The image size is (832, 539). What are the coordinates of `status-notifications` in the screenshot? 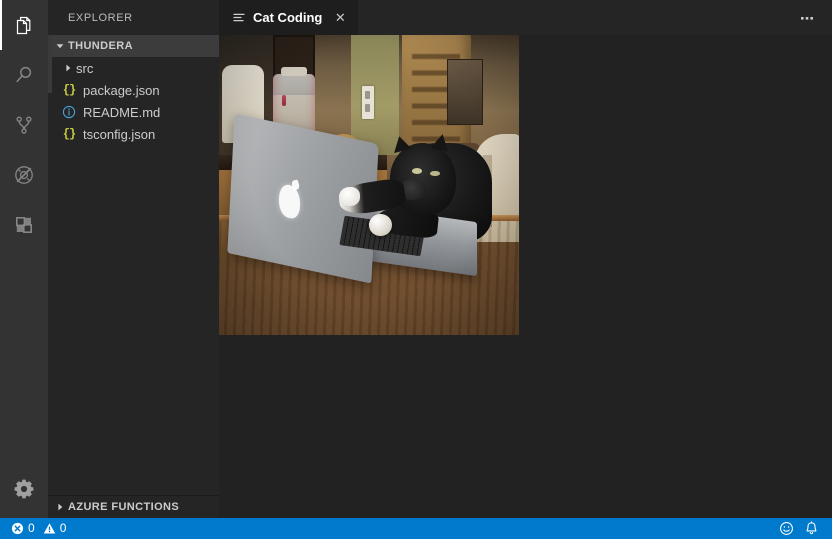 It's located at (811, 528).